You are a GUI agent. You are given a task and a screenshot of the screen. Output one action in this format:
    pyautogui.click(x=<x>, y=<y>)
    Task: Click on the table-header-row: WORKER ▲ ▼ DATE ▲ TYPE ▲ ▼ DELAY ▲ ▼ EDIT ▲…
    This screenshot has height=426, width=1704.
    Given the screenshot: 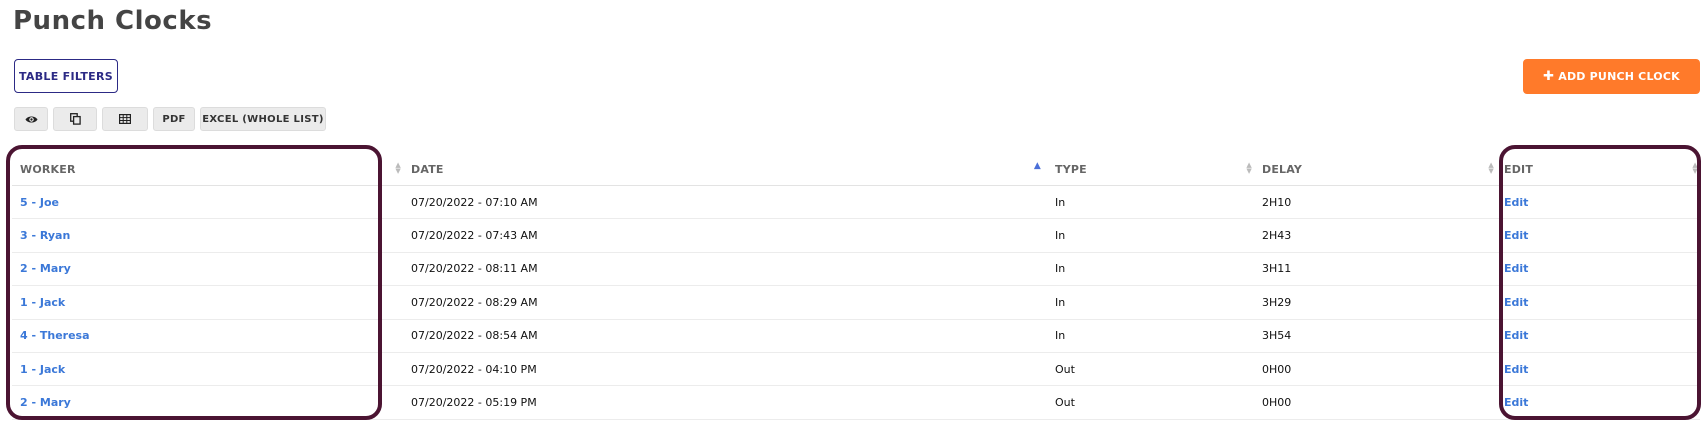 What is the action you would take?
    pyautogui.click(x=856, y=169)
    